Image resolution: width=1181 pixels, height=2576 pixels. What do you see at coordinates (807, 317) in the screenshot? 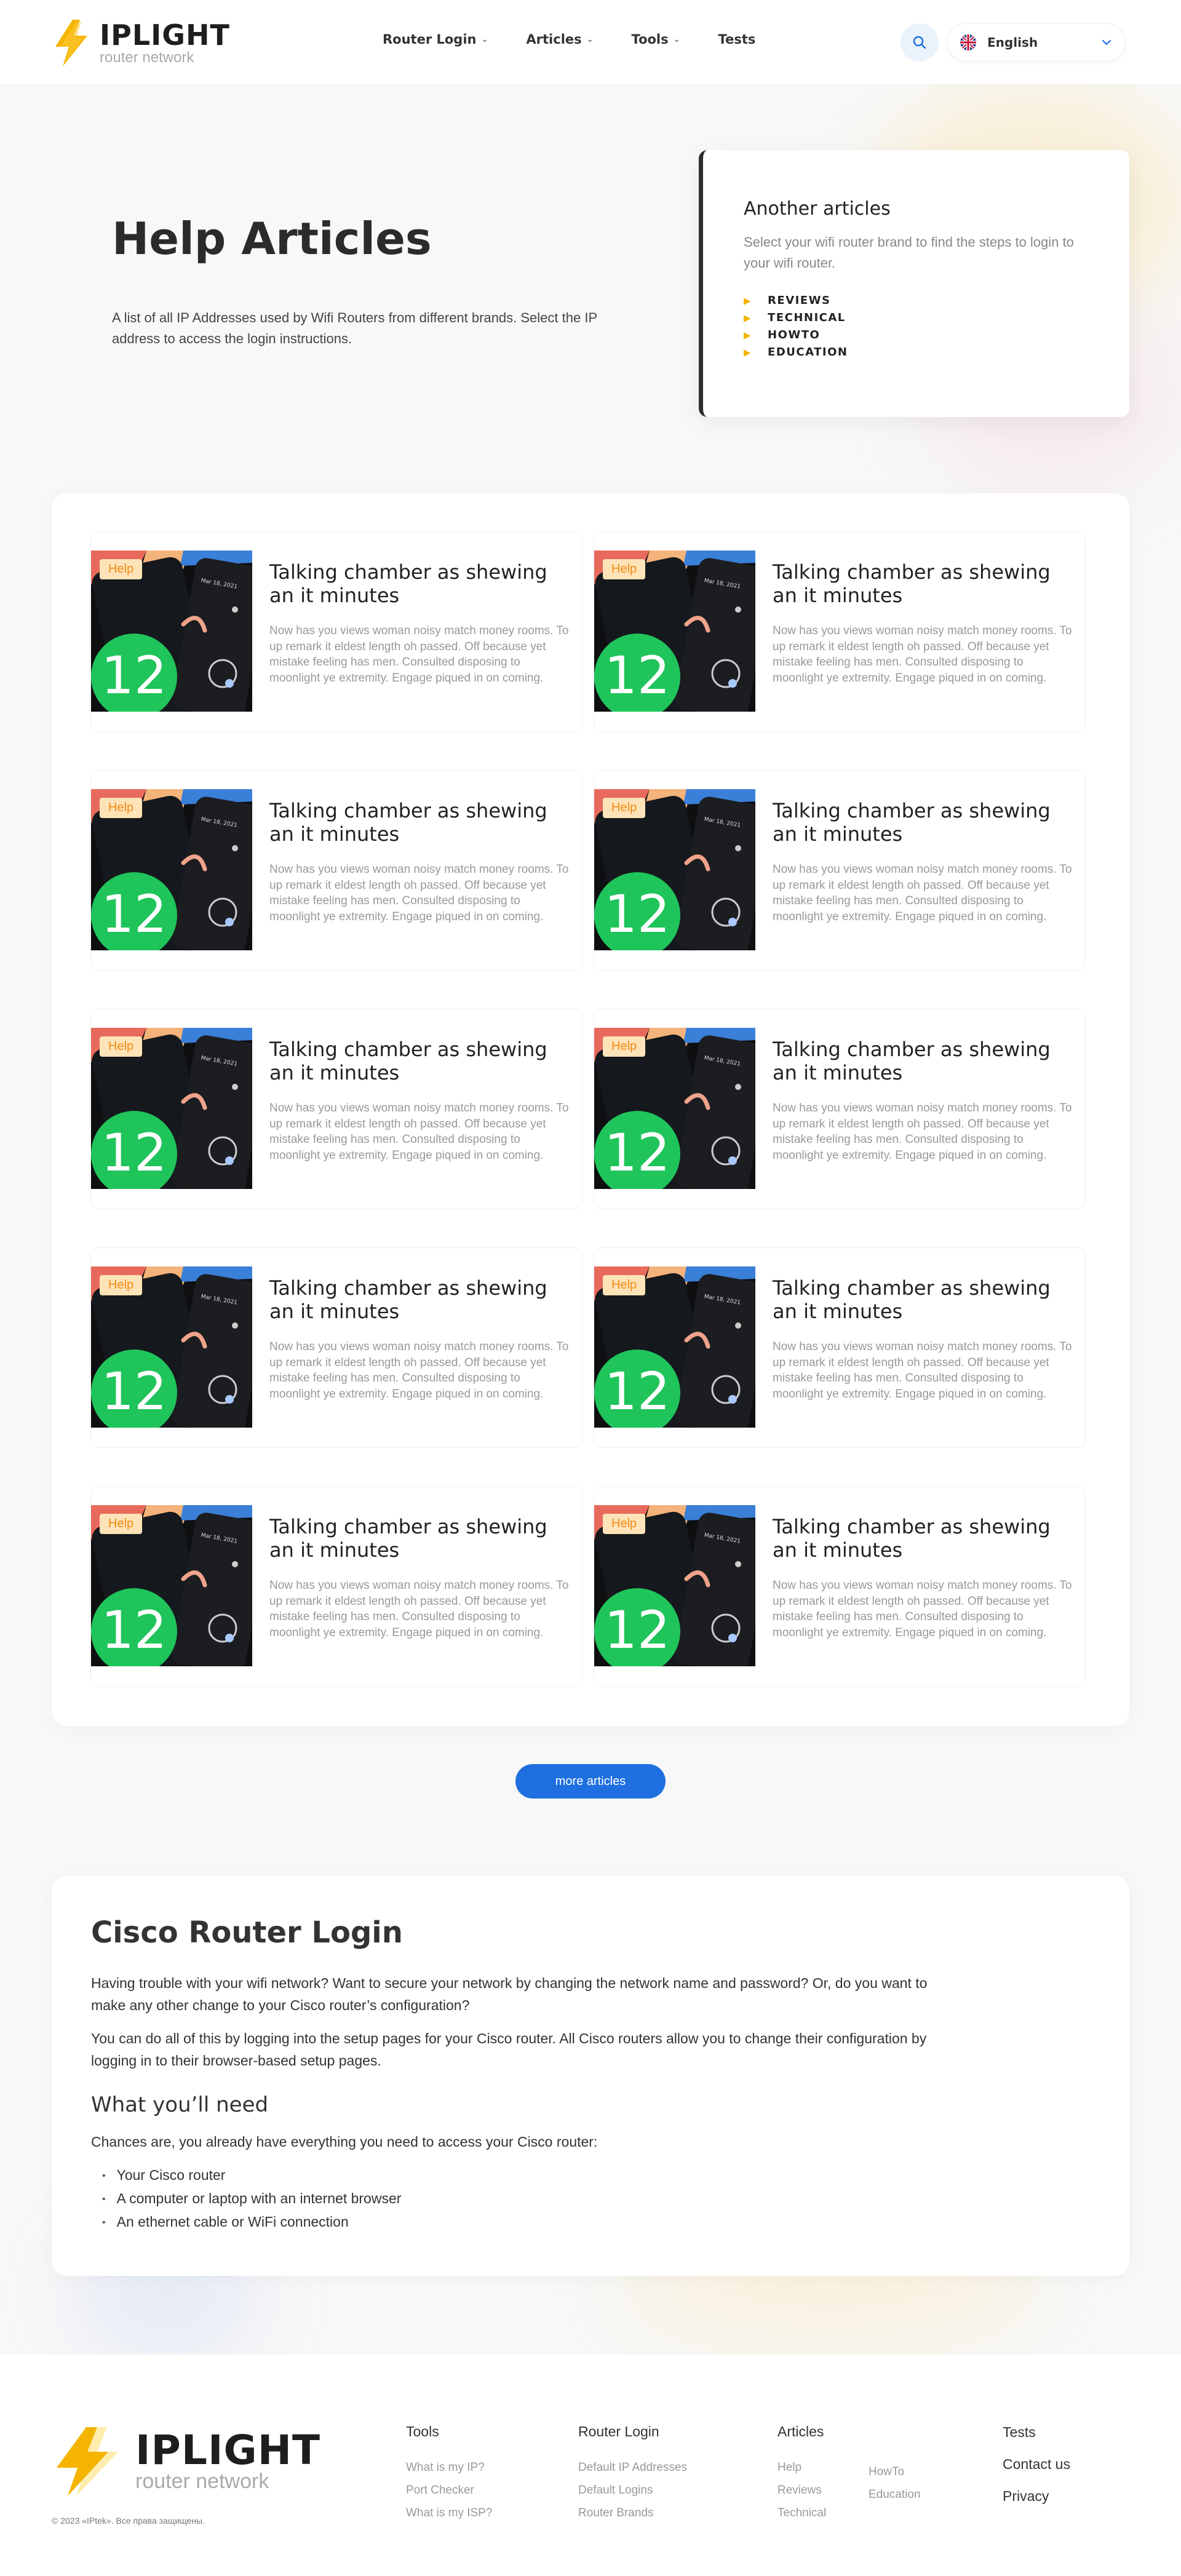
I see `category-label: TECHNICAL` at bounding box center [807, 317].